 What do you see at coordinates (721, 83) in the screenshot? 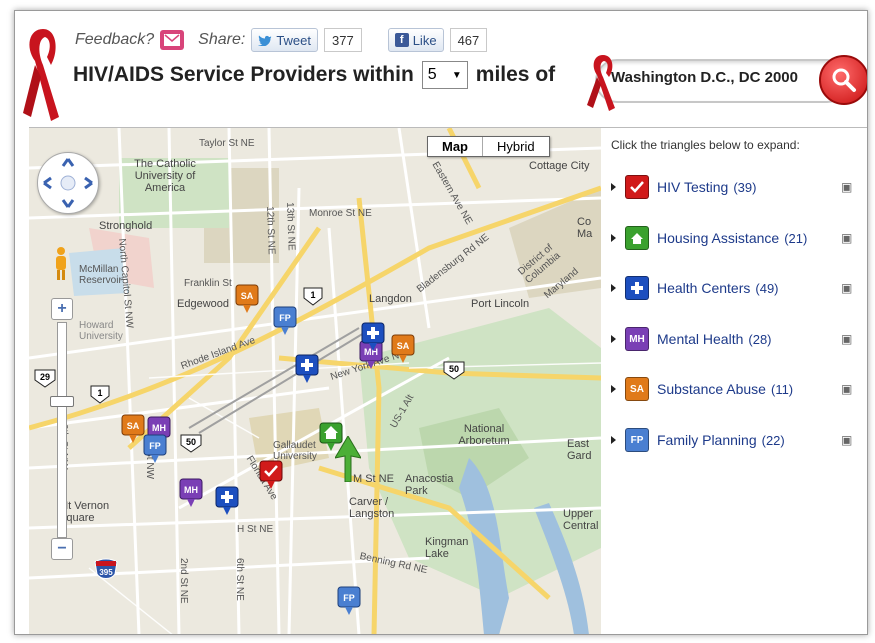
I see `search-area: Washington D.C., DC 2000` at bounding box center [721, 83].